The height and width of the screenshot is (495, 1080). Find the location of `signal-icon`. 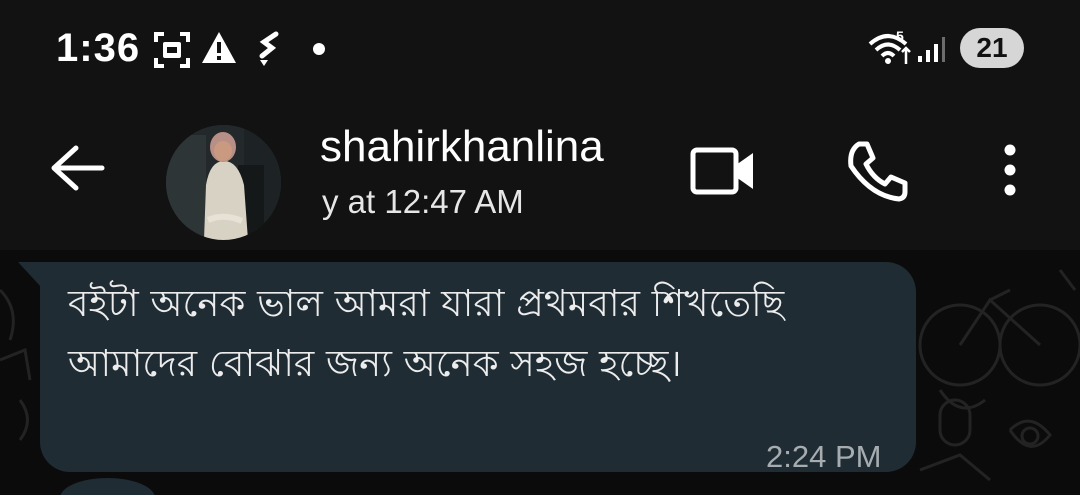

signal-icon is located at coordinates (931, 49).